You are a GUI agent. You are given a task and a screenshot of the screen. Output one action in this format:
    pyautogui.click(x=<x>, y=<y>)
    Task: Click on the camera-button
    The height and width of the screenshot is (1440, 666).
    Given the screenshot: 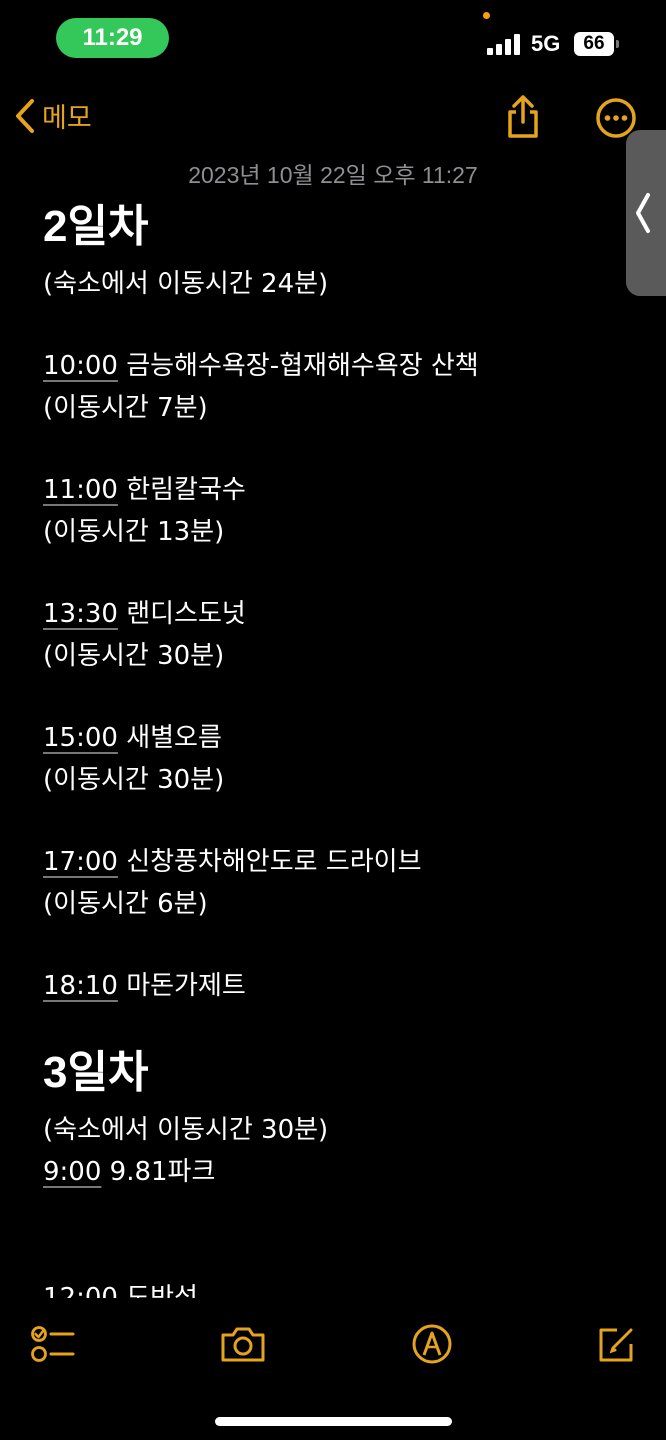 What is the action you would take?
    pyautogui.click(x=243, y=1344)
    